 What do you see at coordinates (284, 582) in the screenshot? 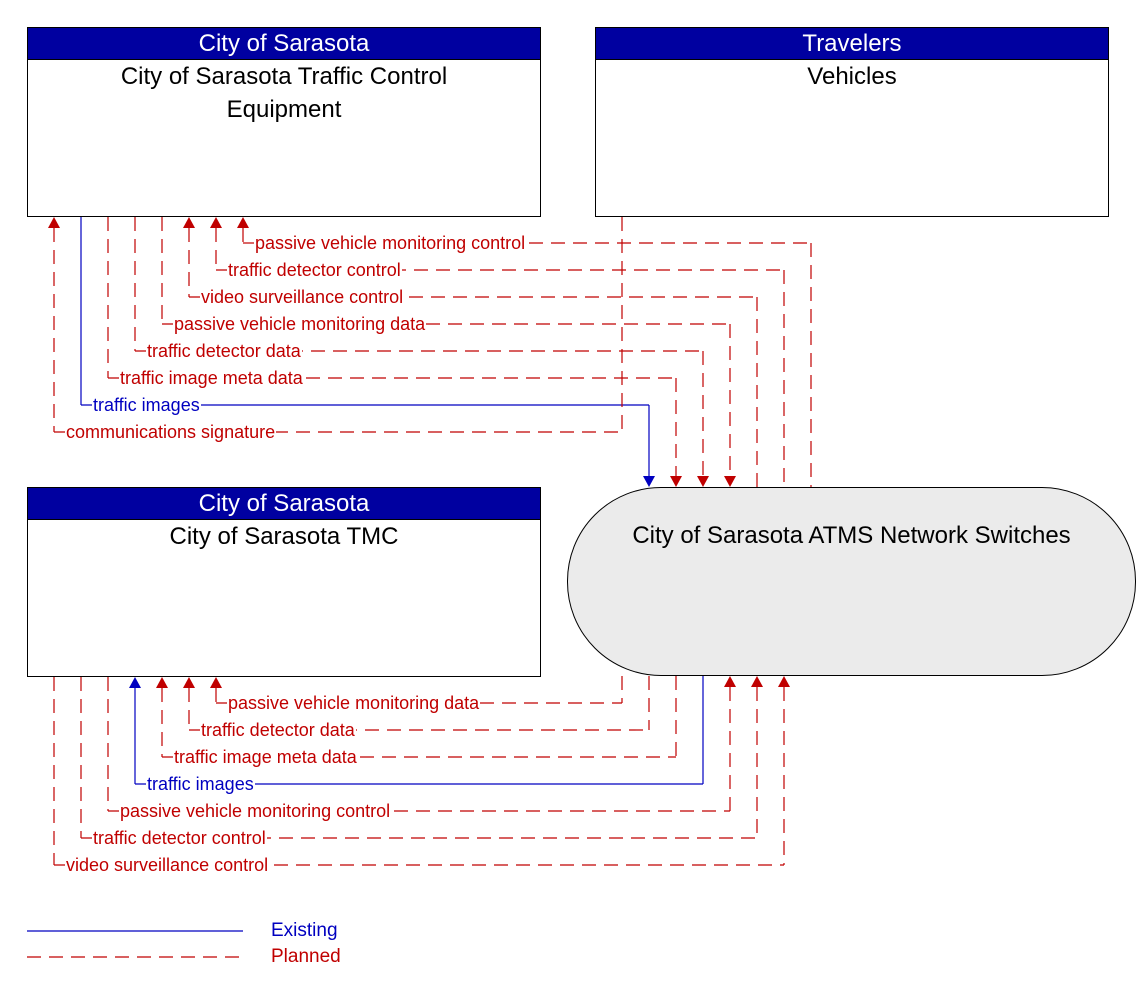
I see `tmc-box: City of Sarasota City of Sarasota TMC` at bounding box center [284, 582].